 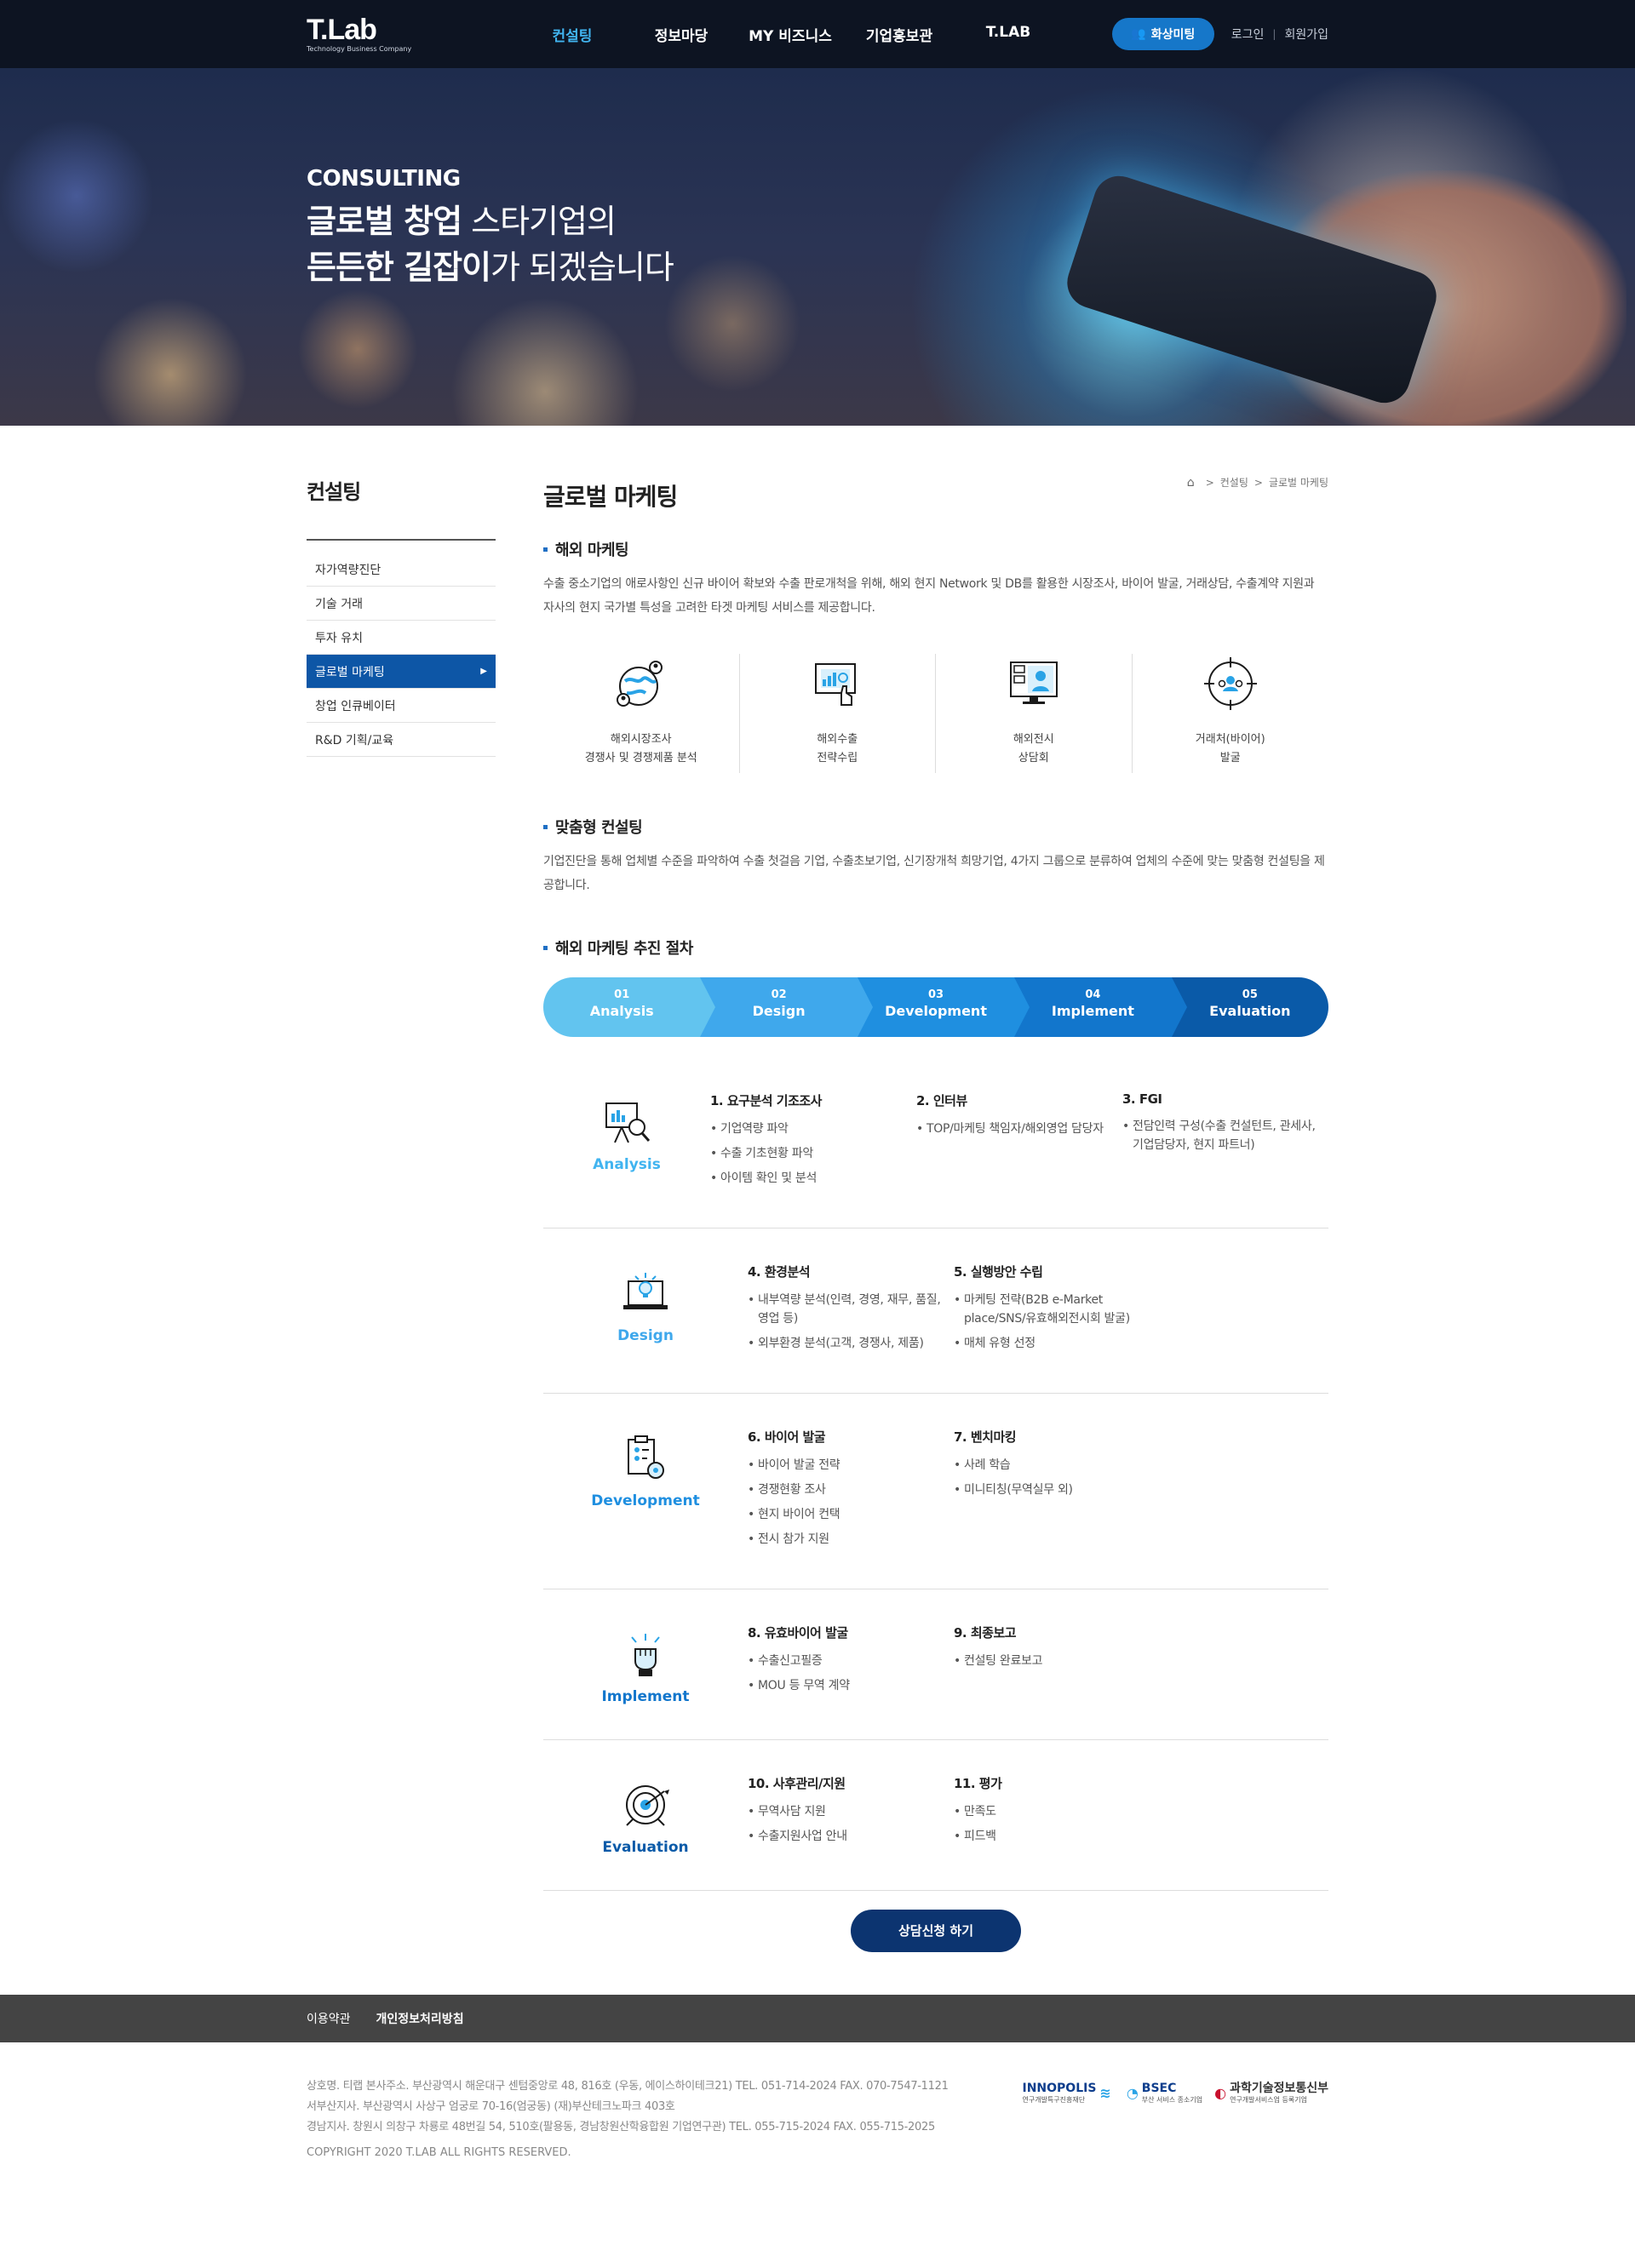 What do you see at coordinates (339, 604) in the screenshot?
I see `sidebar-item-label: 기술 거래` at bounding box center [339, 604].